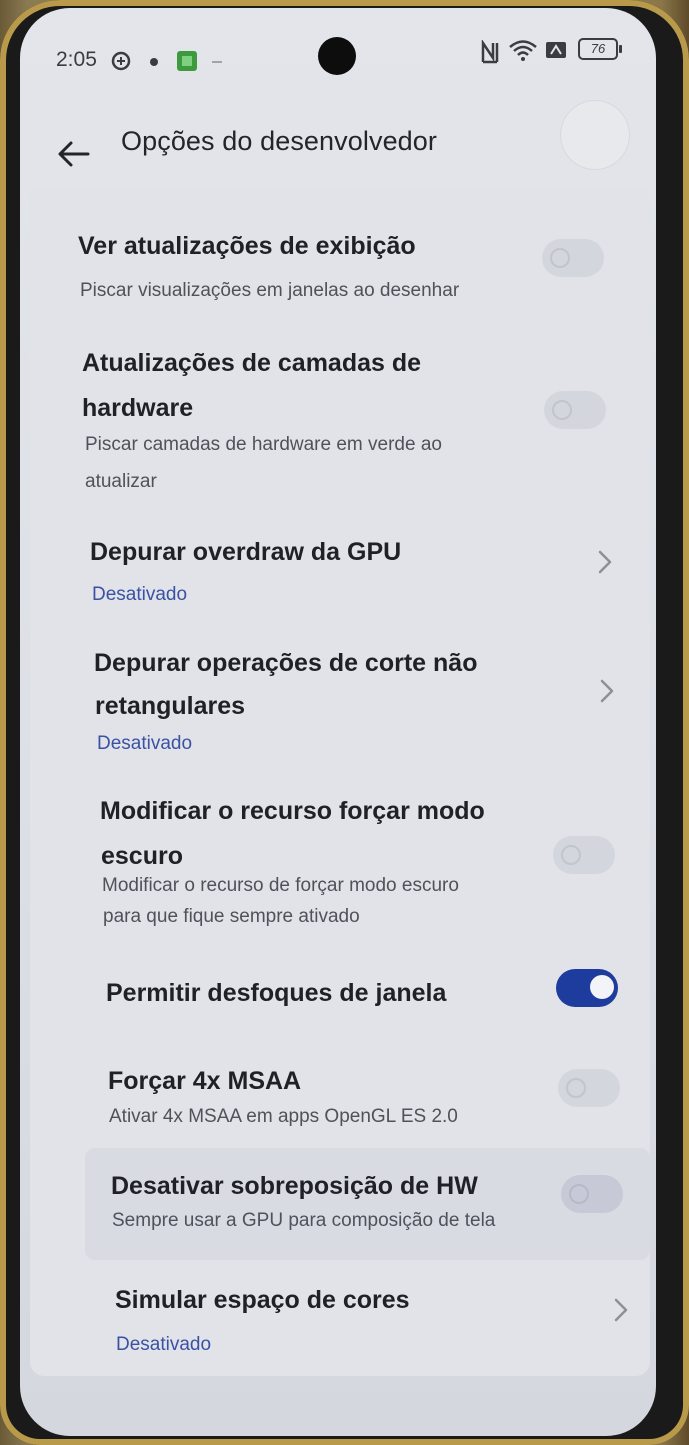 The height and width of the screenshot is (1445, 689). What do you see at coordinates (76, 59) in the screenshot?
I see `status-time: 2:05` at bounding box center [76, 59].